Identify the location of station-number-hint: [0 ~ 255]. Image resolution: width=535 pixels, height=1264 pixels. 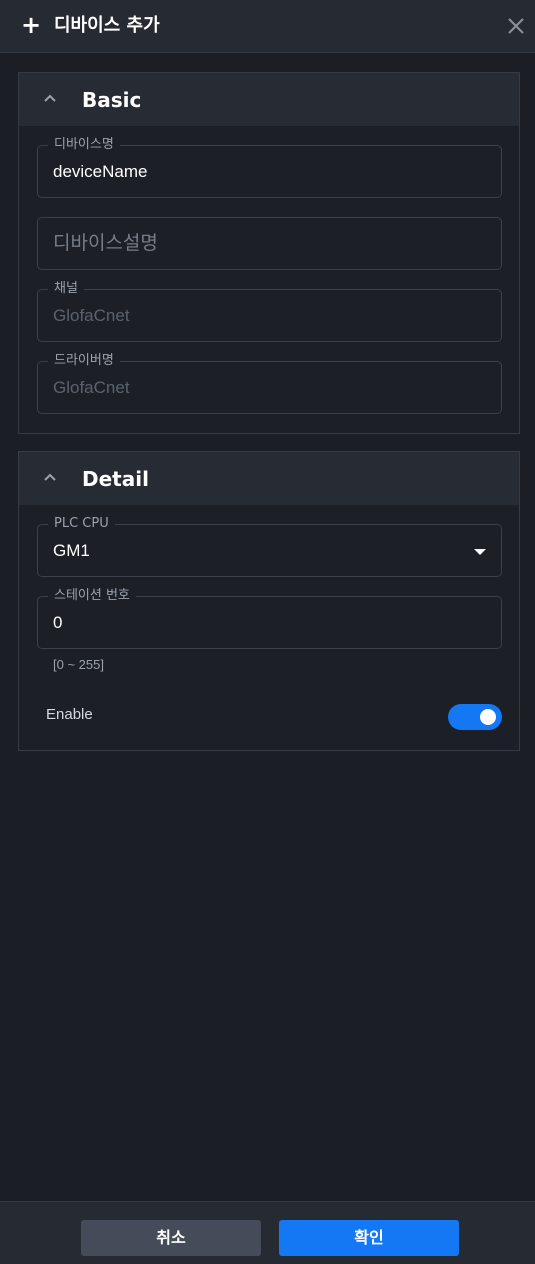
(78, 664).